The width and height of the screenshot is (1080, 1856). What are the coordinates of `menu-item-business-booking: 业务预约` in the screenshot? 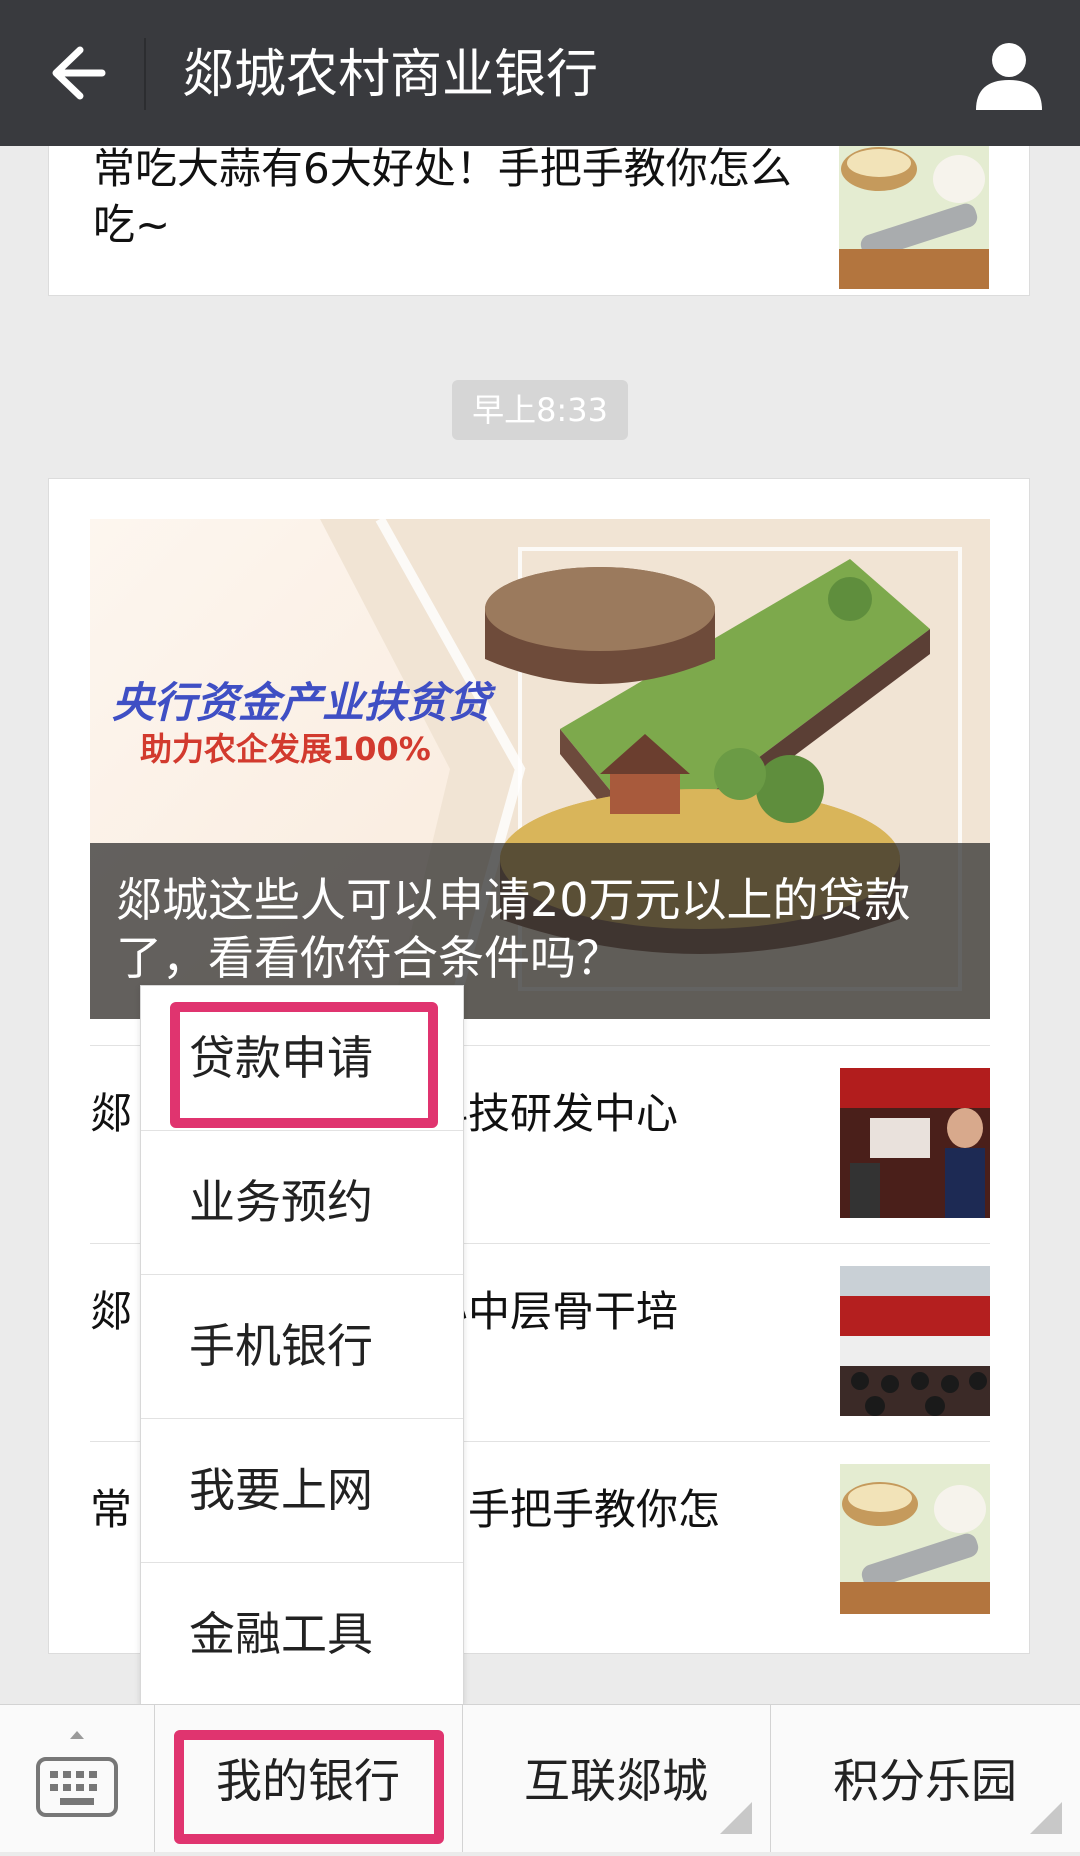 It's located at (302, 1202).